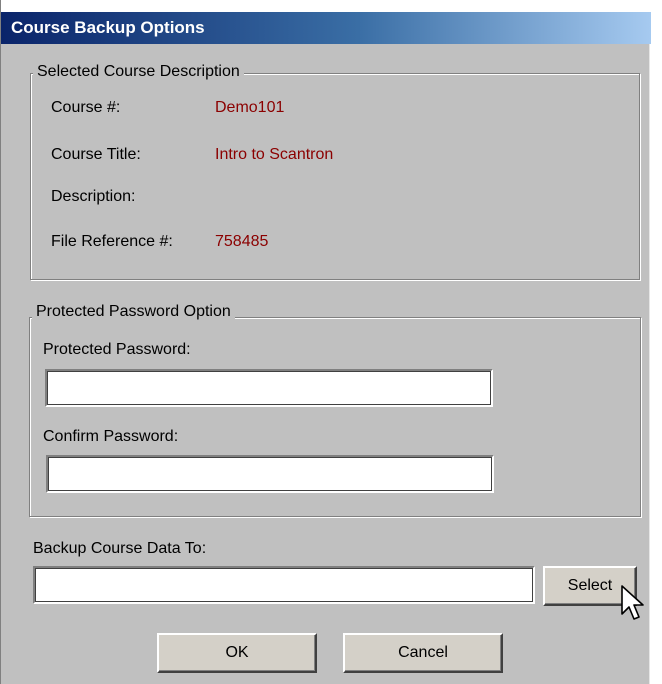  Describe the element at coordinates (423, 653) in the screenshot. I see `cancel-button: Cancel` at that location.